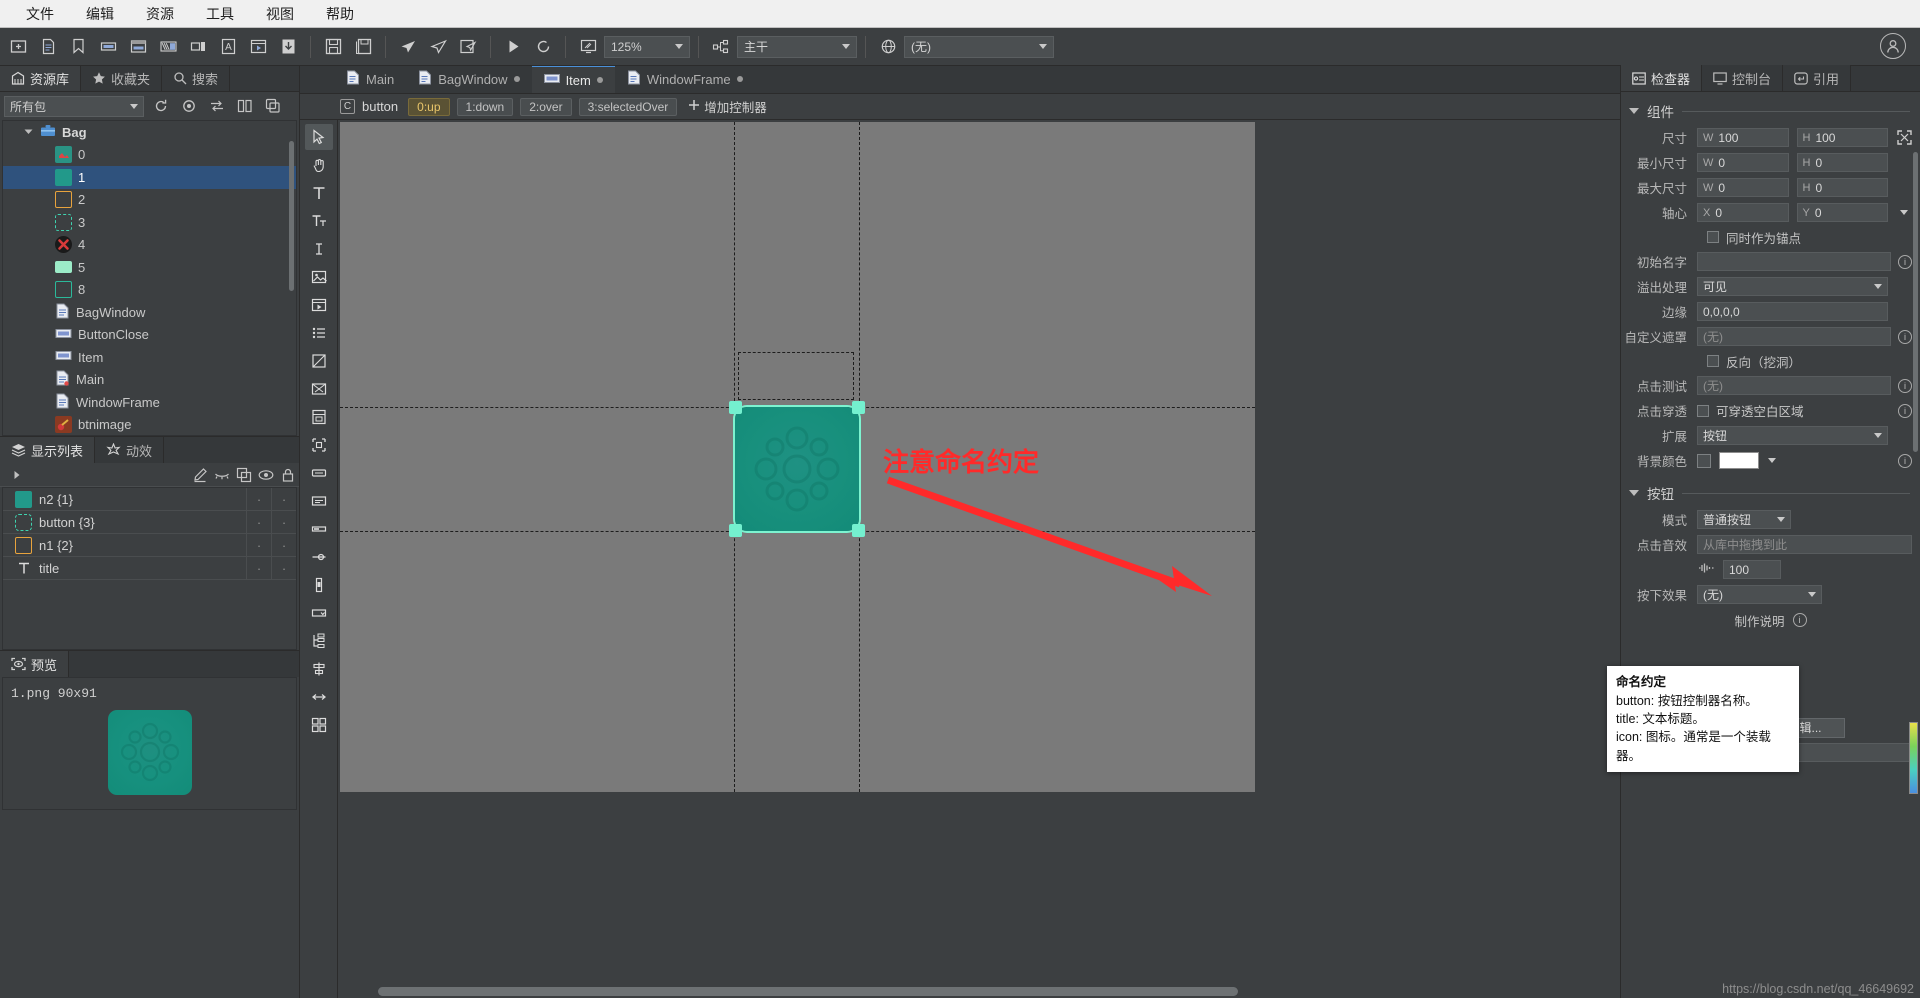 The image size is (1920, 998). Describe the element at coordinates (1792, 435) in the screenshot. I see `extend-select: 按钮` at that location.